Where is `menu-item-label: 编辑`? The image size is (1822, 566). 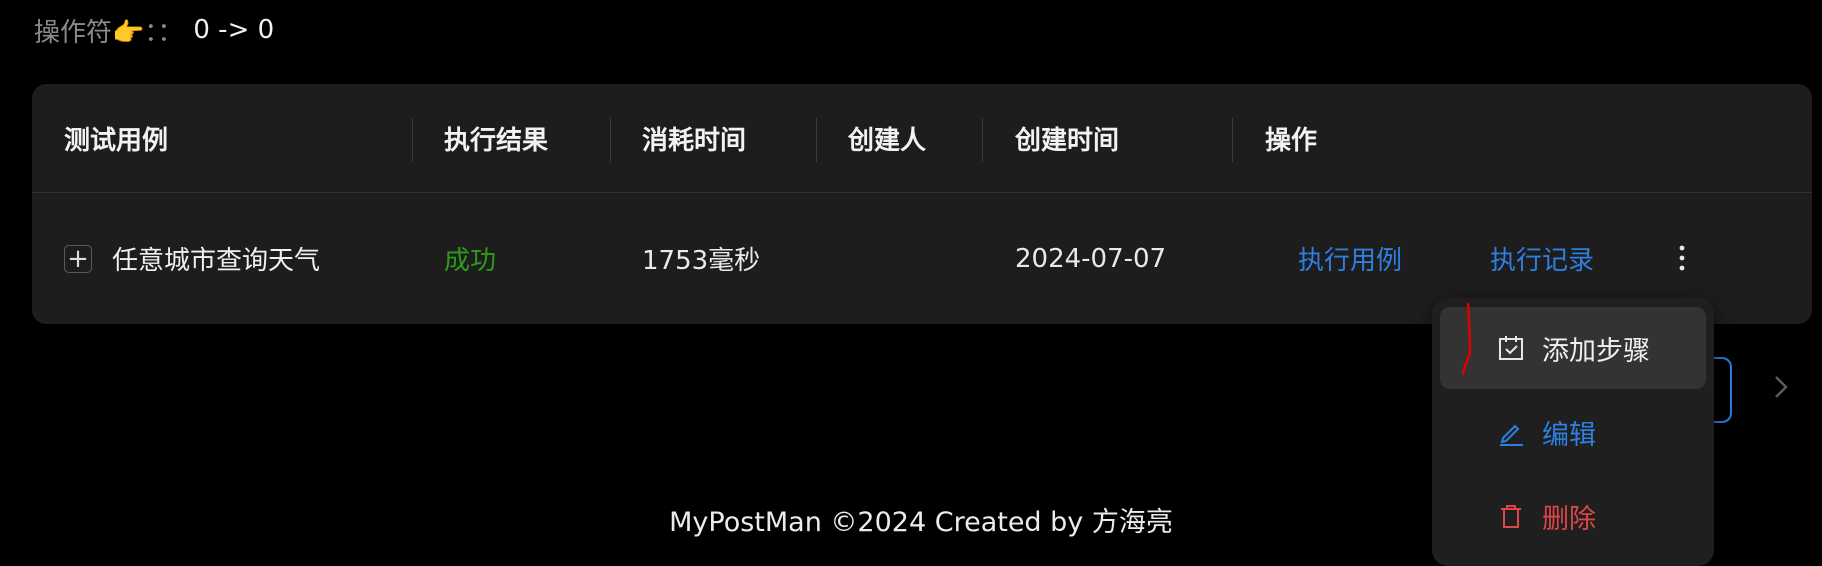
menu-item-label: 编辑 is located at coordinates (1569, 435).